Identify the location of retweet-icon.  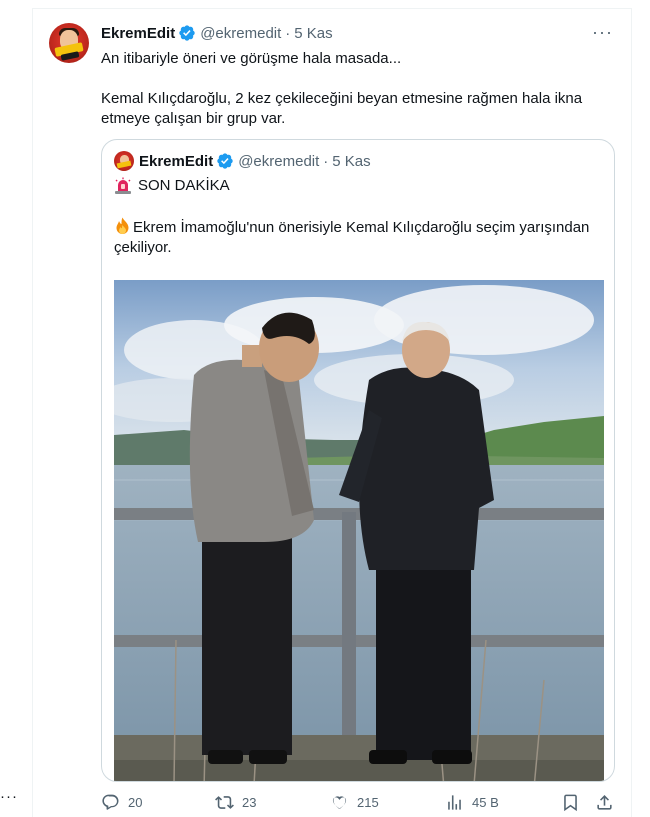
(224, 802).